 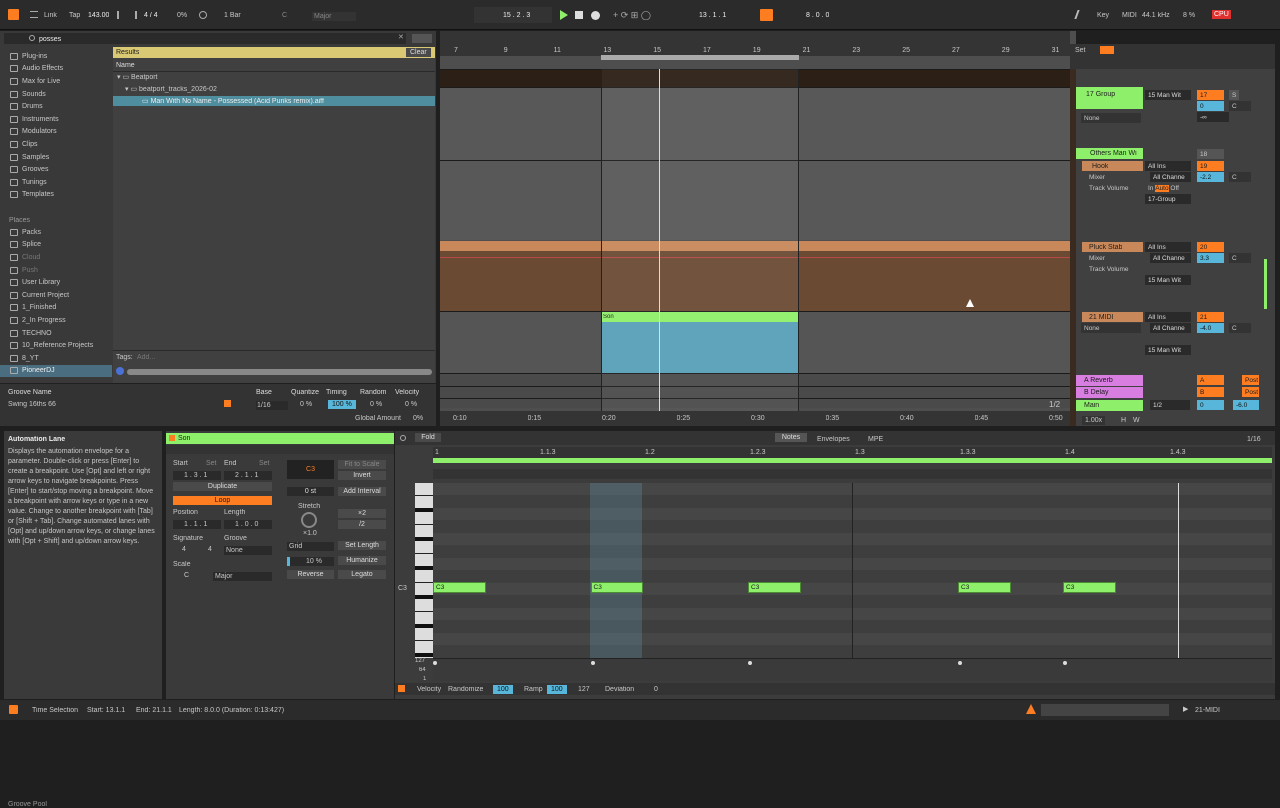 What do you see at coordinates (712, 15) in the screenshot?
I see `loop-start-field: 13 . 1 . 1` at bounding box center [712, 15].